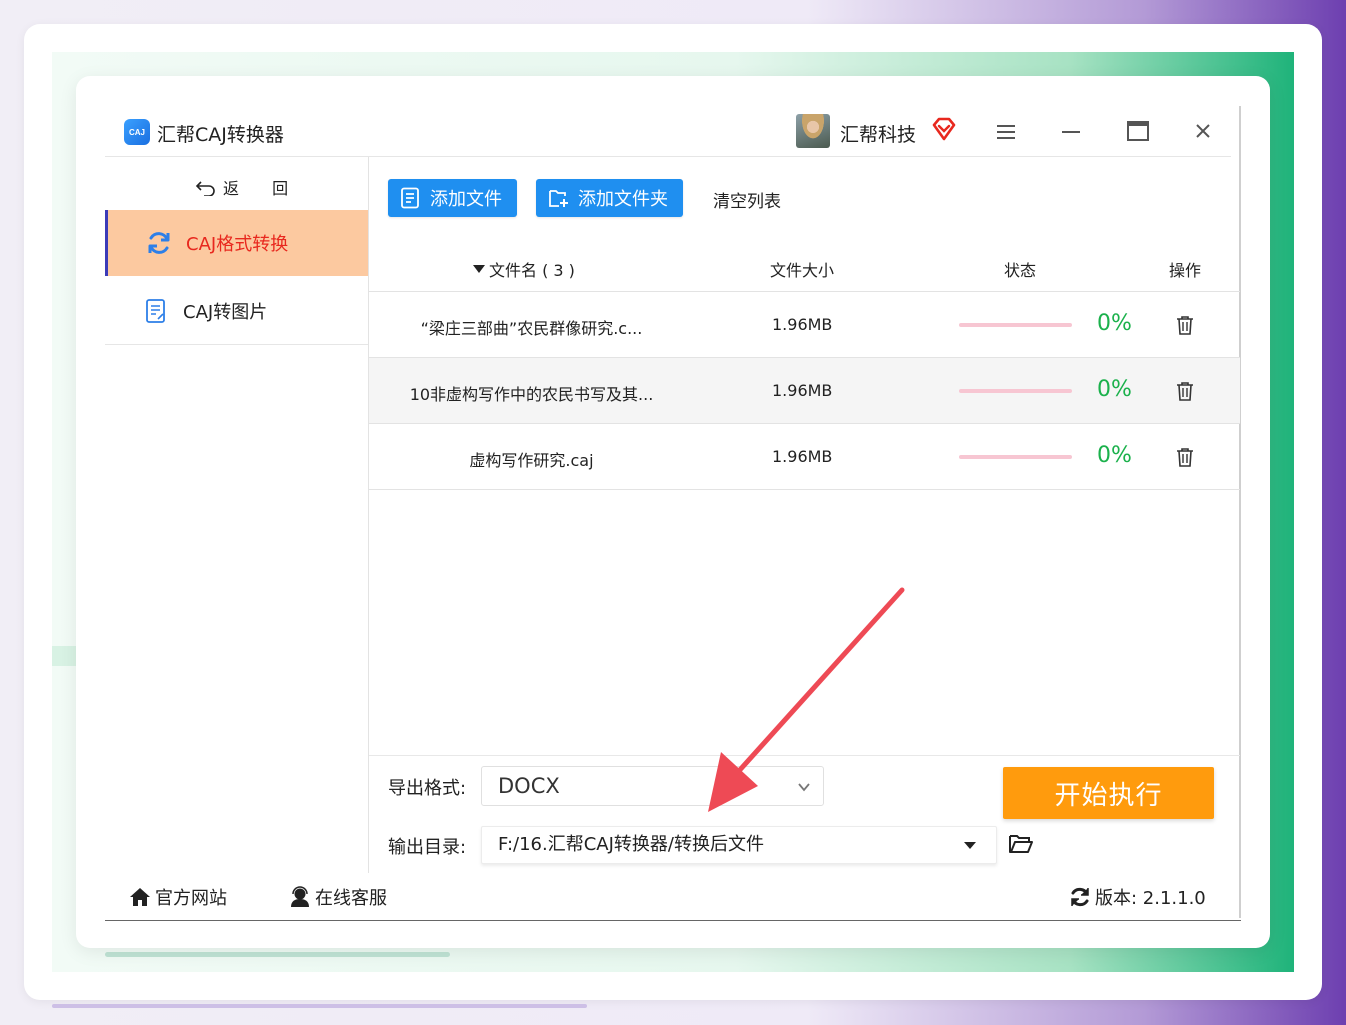  Describe the element at coordinates (65, 656) in the screenshot. I see `background-tab` at that location.